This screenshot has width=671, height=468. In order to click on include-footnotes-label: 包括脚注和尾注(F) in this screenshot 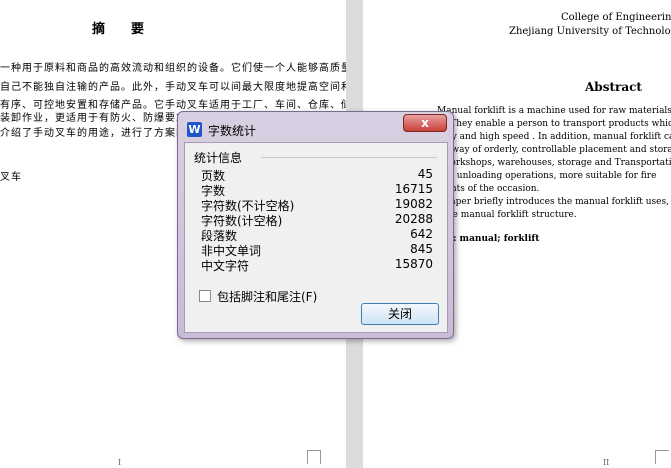, I will do `click(267, 296)`.